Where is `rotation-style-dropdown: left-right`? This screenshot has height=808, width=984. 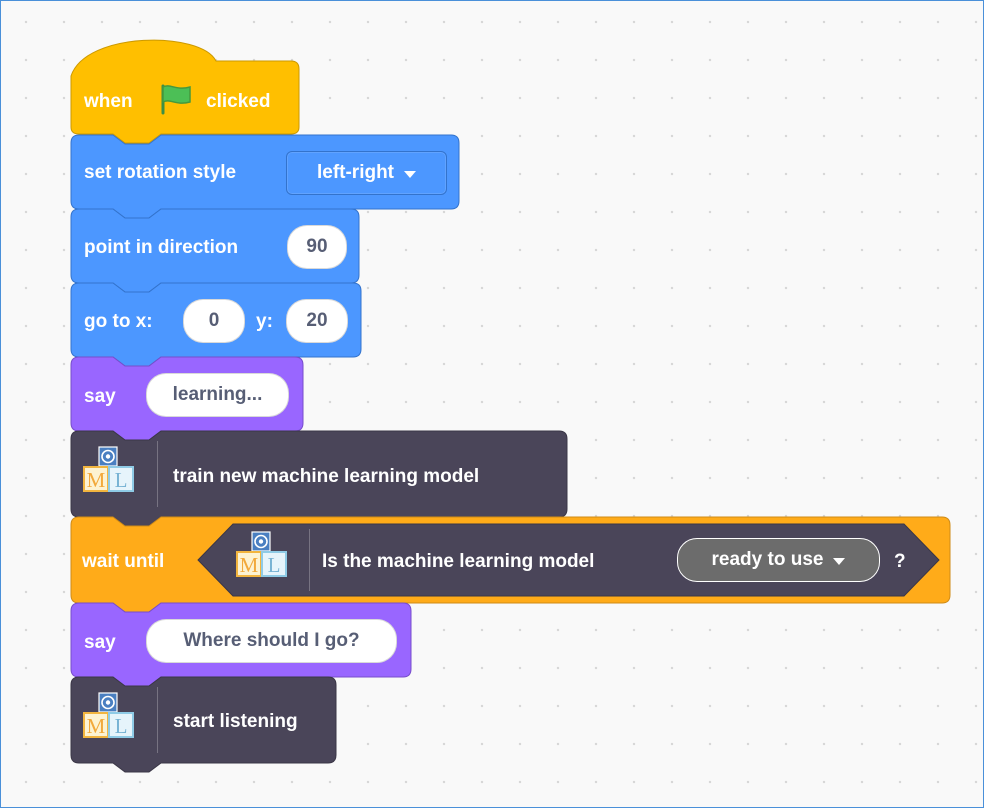 rotation-style-dropdown: left-right is located at coordinates (366, 173).